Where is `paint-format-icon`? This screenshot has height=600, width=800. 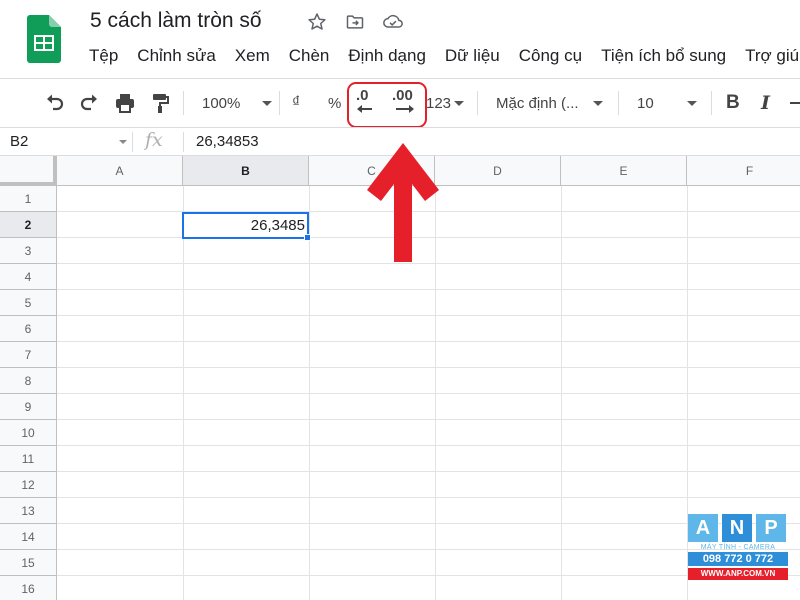 paint-format-icon is located at coordinates (160, 103).